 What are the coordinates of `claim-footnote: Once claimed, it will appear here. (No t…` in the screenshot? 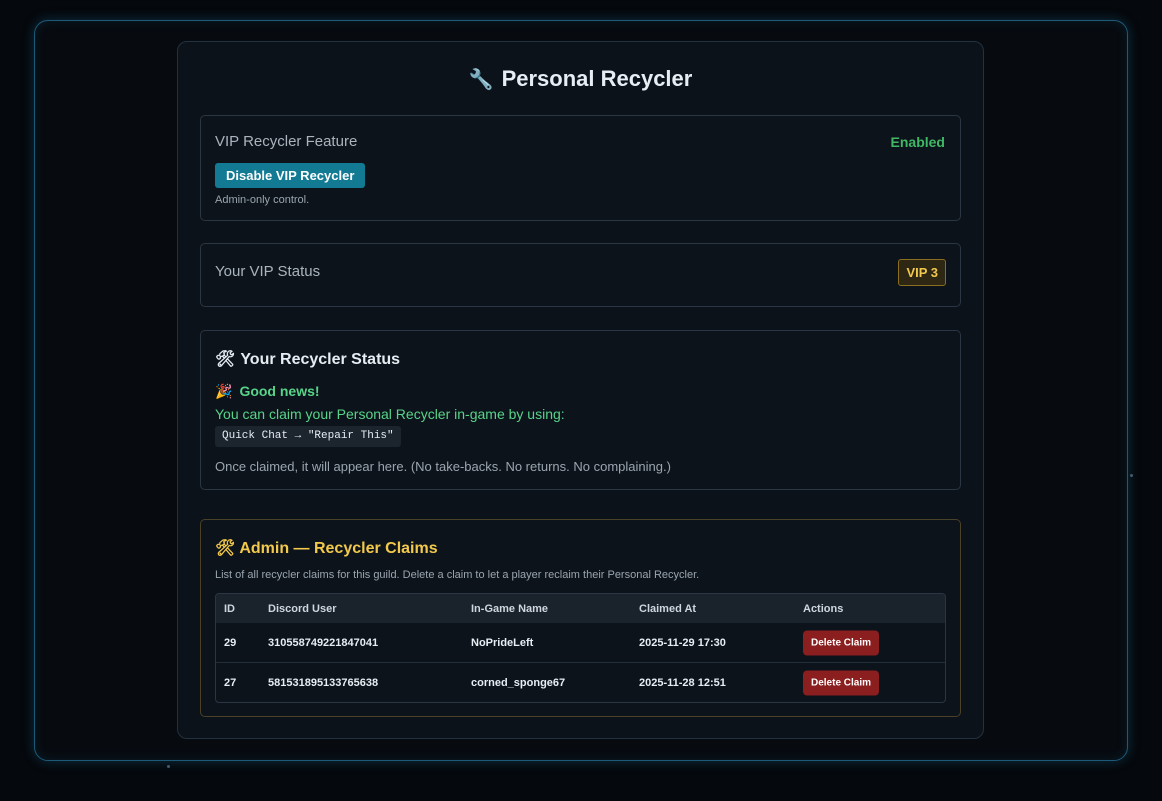 It's located at (443, 466).